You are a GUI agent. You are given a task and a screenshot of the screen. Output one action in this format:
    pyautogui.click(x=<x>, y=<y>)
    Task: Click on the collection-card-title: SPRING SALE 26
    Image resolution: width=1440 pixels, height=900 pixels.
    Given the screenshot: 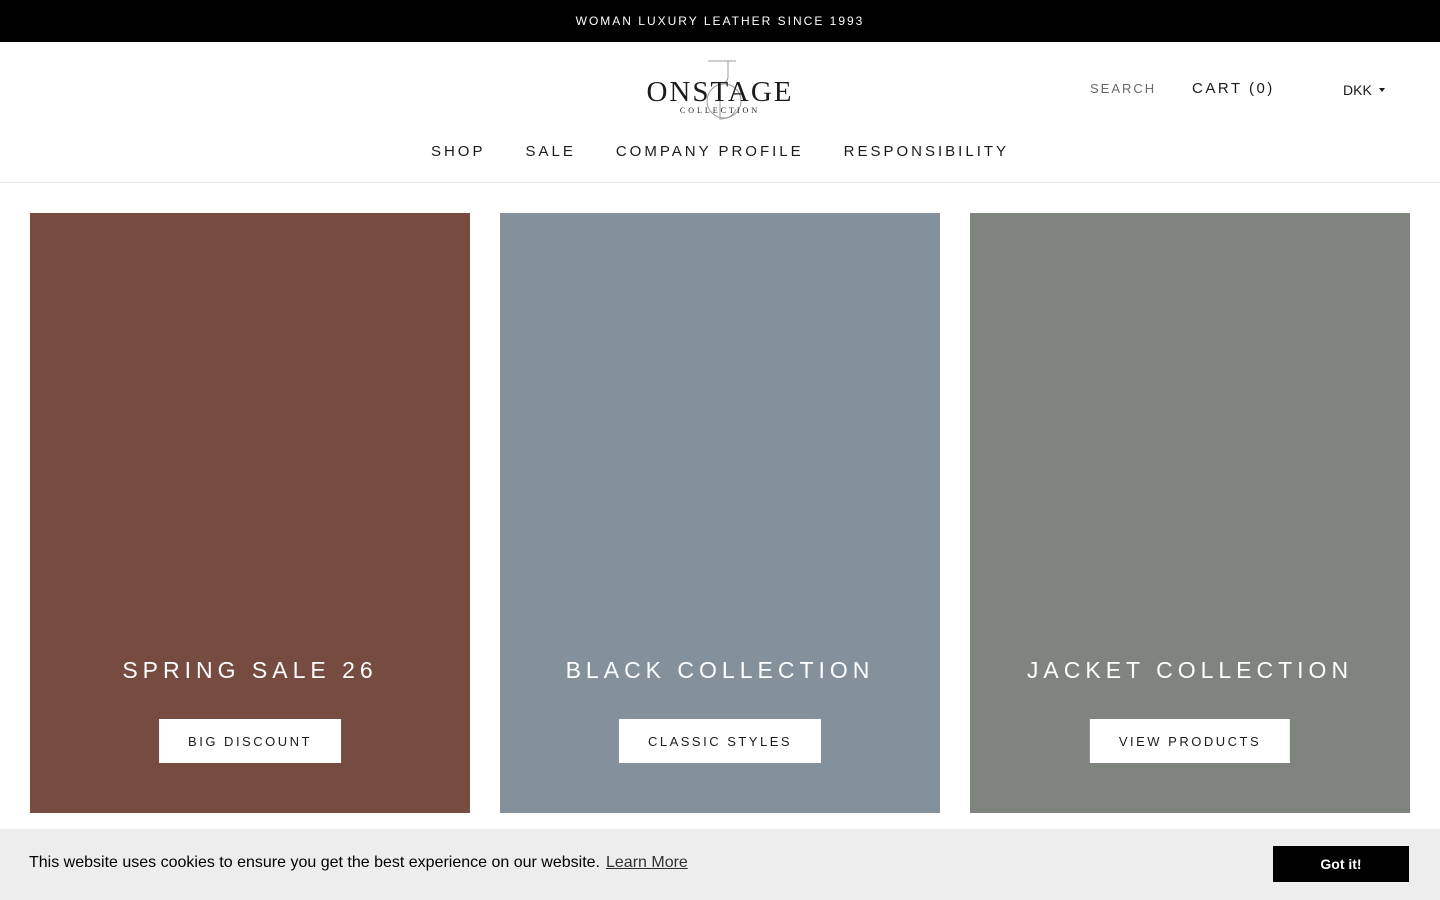 What is the action you would take?
    pyautogui.click(x=250, y=670)
    